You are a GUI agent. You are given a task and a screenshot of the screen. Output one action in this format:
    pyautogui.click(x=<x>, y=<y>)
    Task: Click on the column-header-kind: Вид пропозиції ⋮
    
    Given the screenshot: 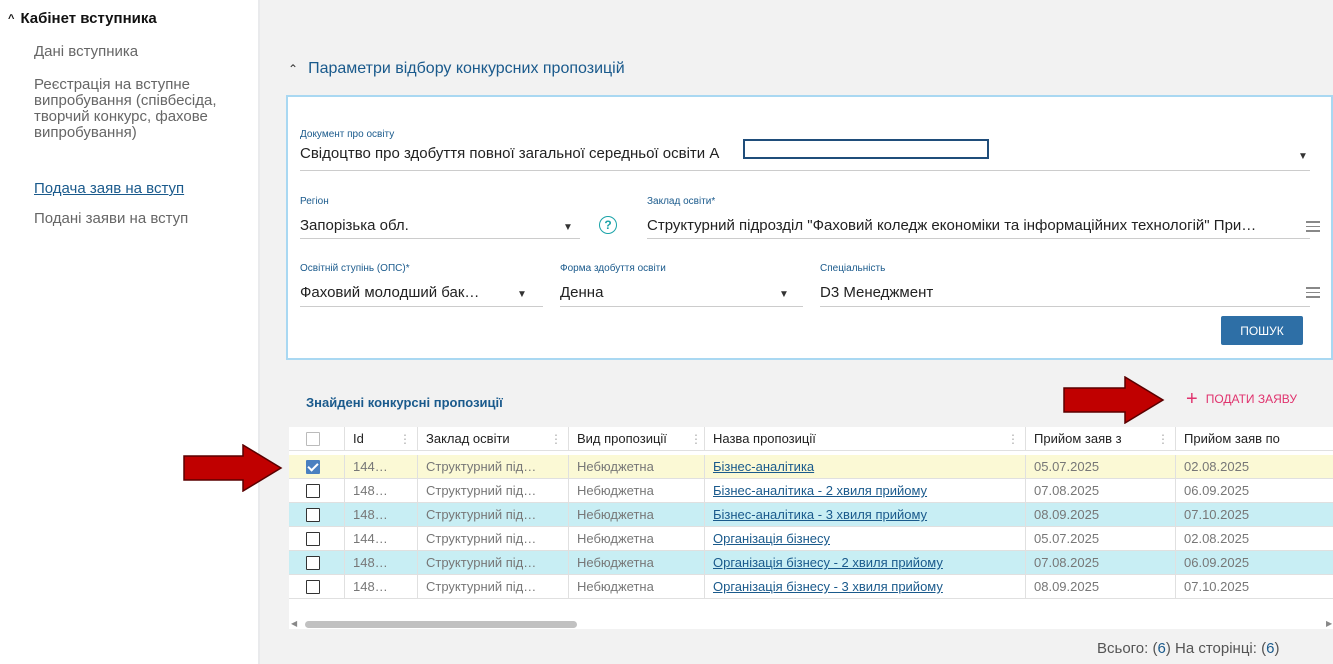 What is the action you would take?
    pyautogui.click(x=637, y=439)
    